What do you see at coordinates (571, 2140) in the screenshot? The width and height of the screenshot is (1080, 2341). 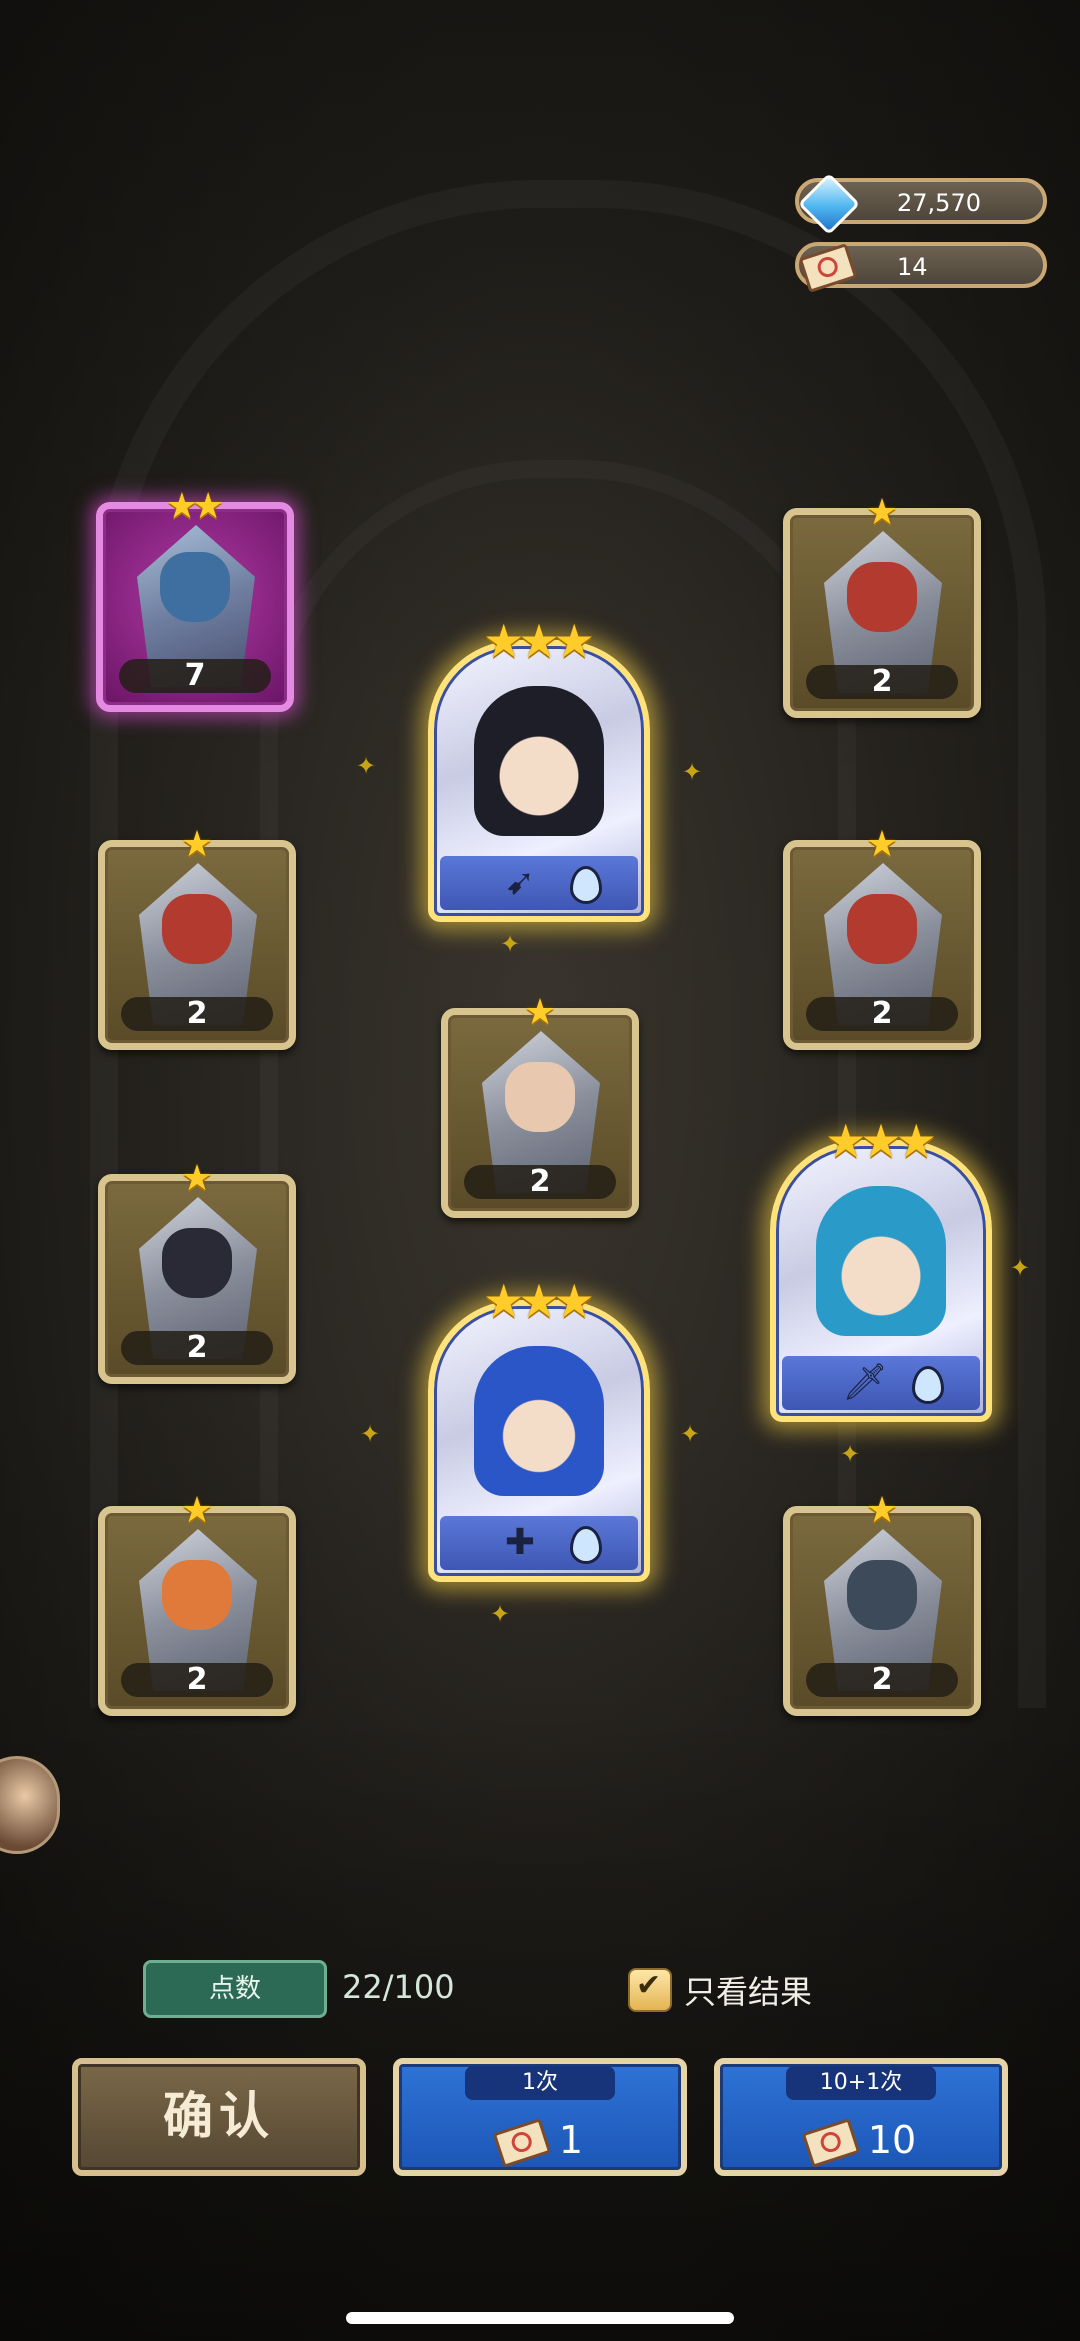 I see `draw-1-cost-value: 1` at bounding box center [571, 2140].